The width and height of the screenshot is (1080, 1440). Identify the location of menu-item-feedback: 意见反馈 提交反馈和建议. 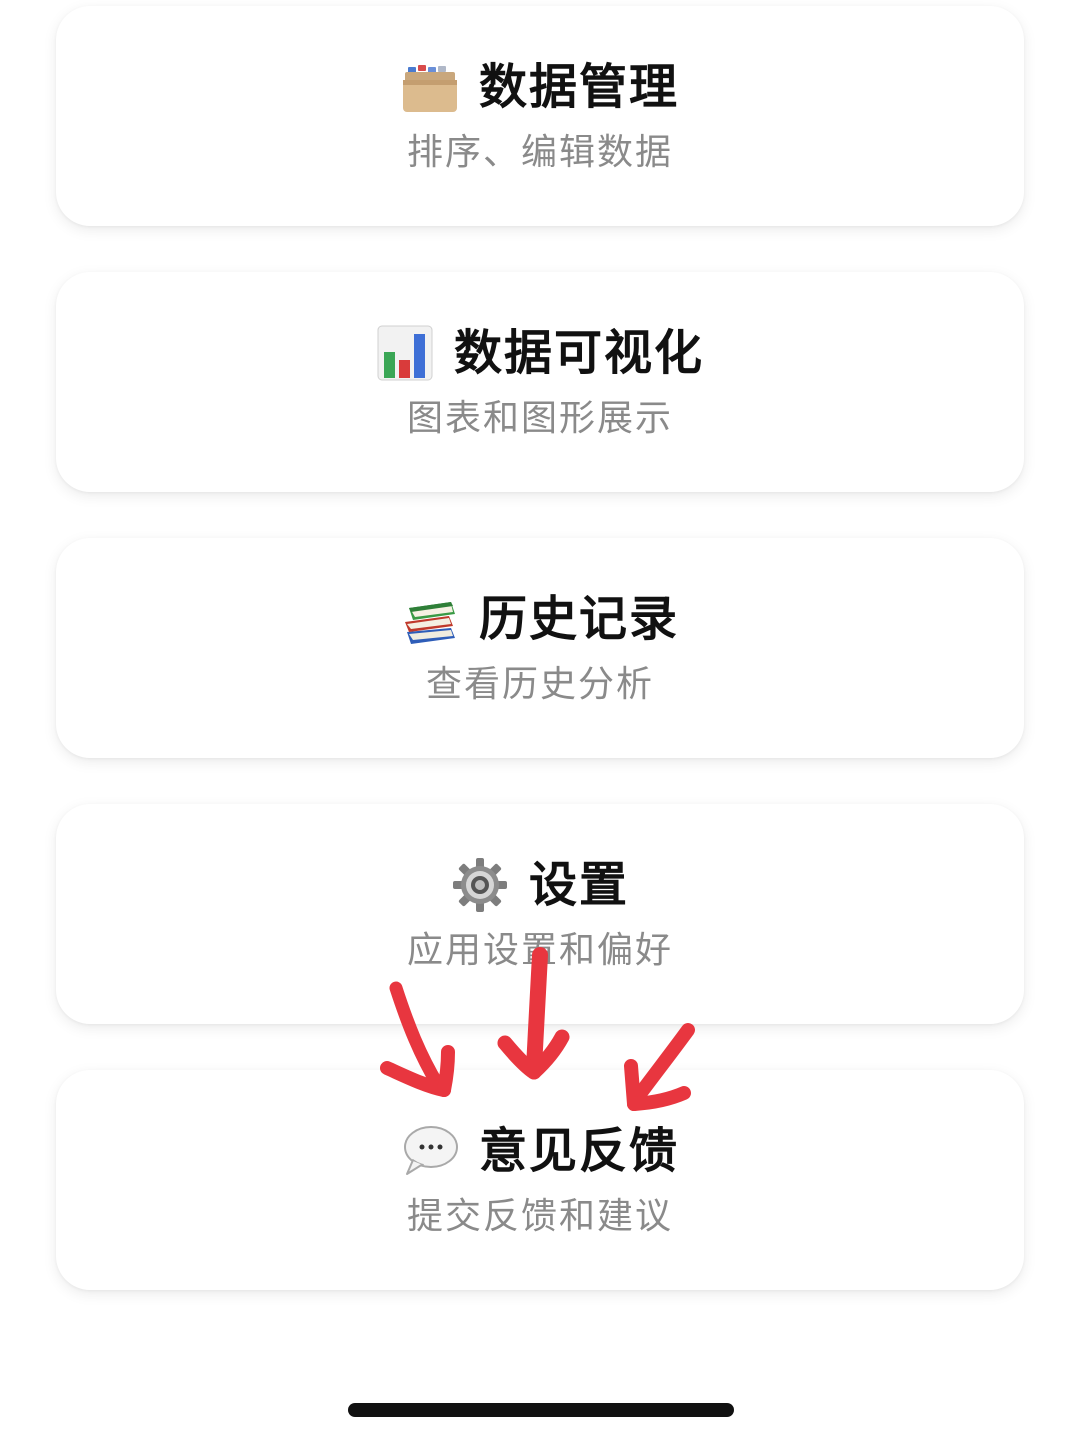
(540, 1180).